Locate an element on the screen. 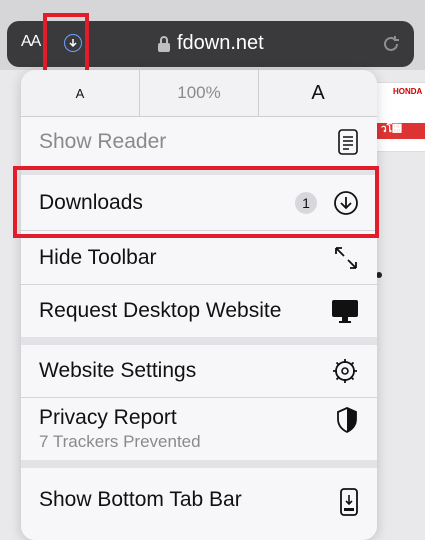 This screenshot has height=540, width=425. shield-icon is located at coordinates (347, 420).